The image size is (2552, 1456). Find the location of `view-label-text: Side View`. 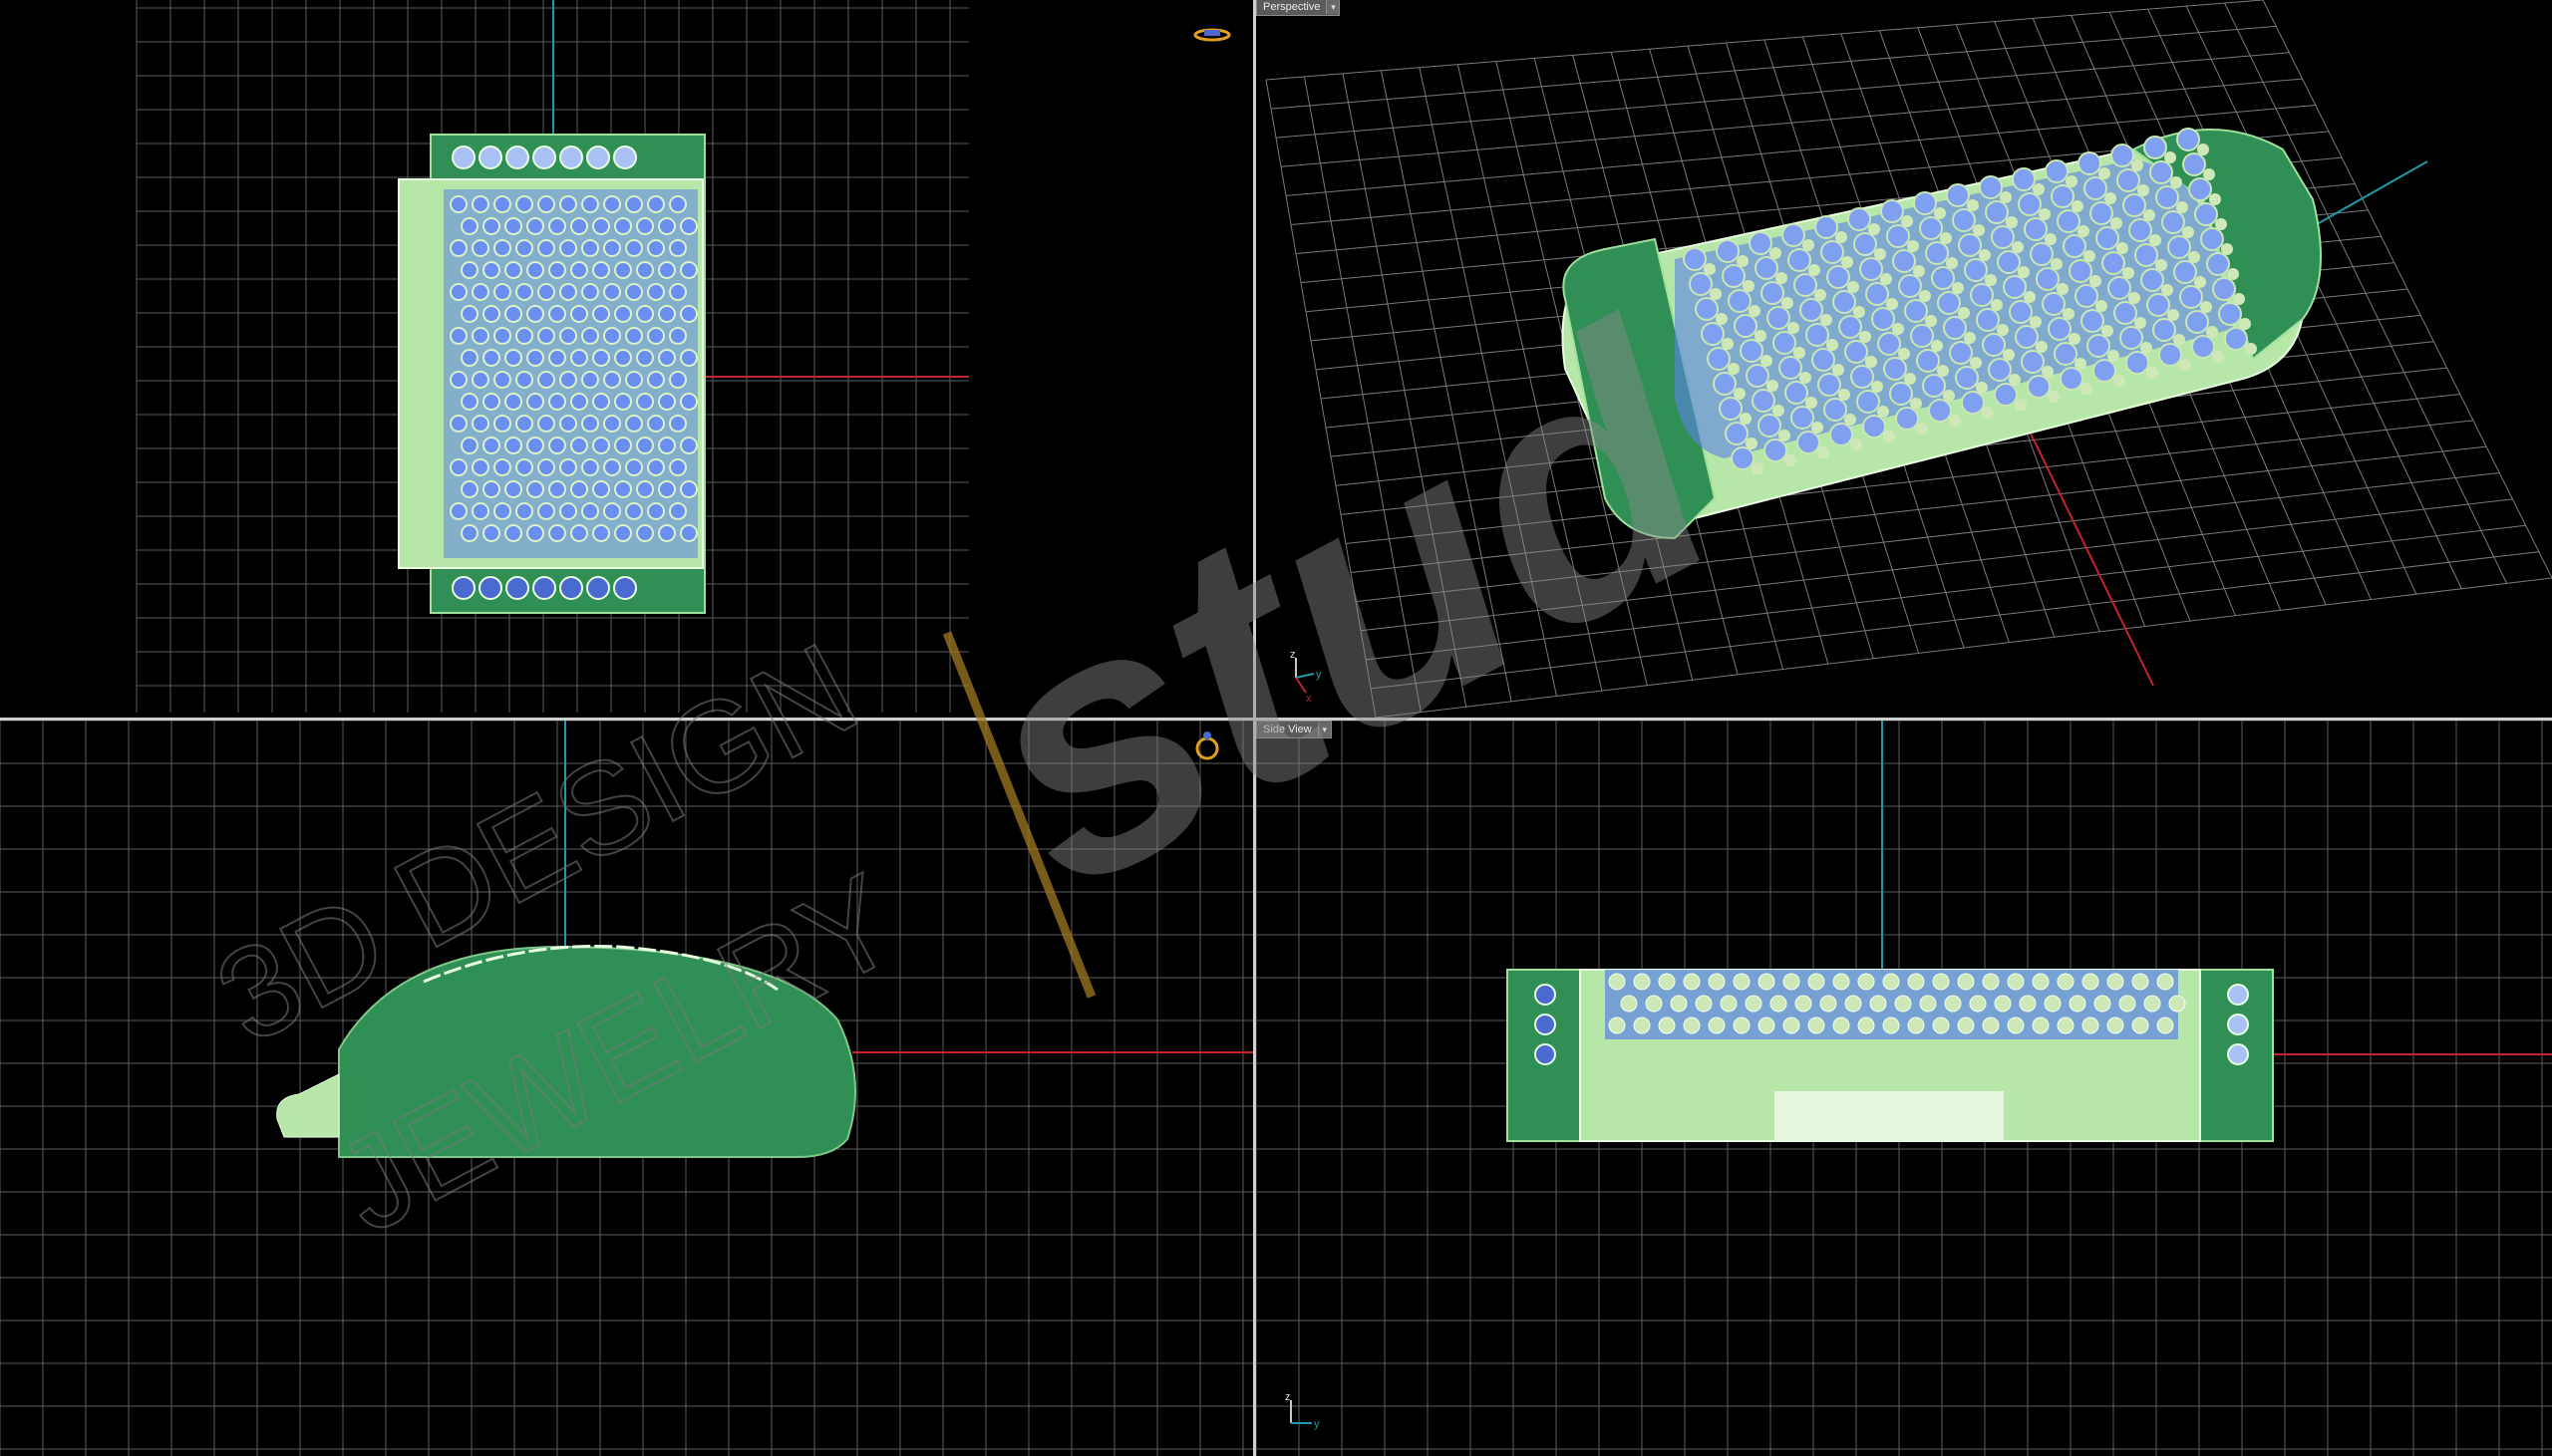

view-label-text: Side View is located at coordinates (1287, 730).